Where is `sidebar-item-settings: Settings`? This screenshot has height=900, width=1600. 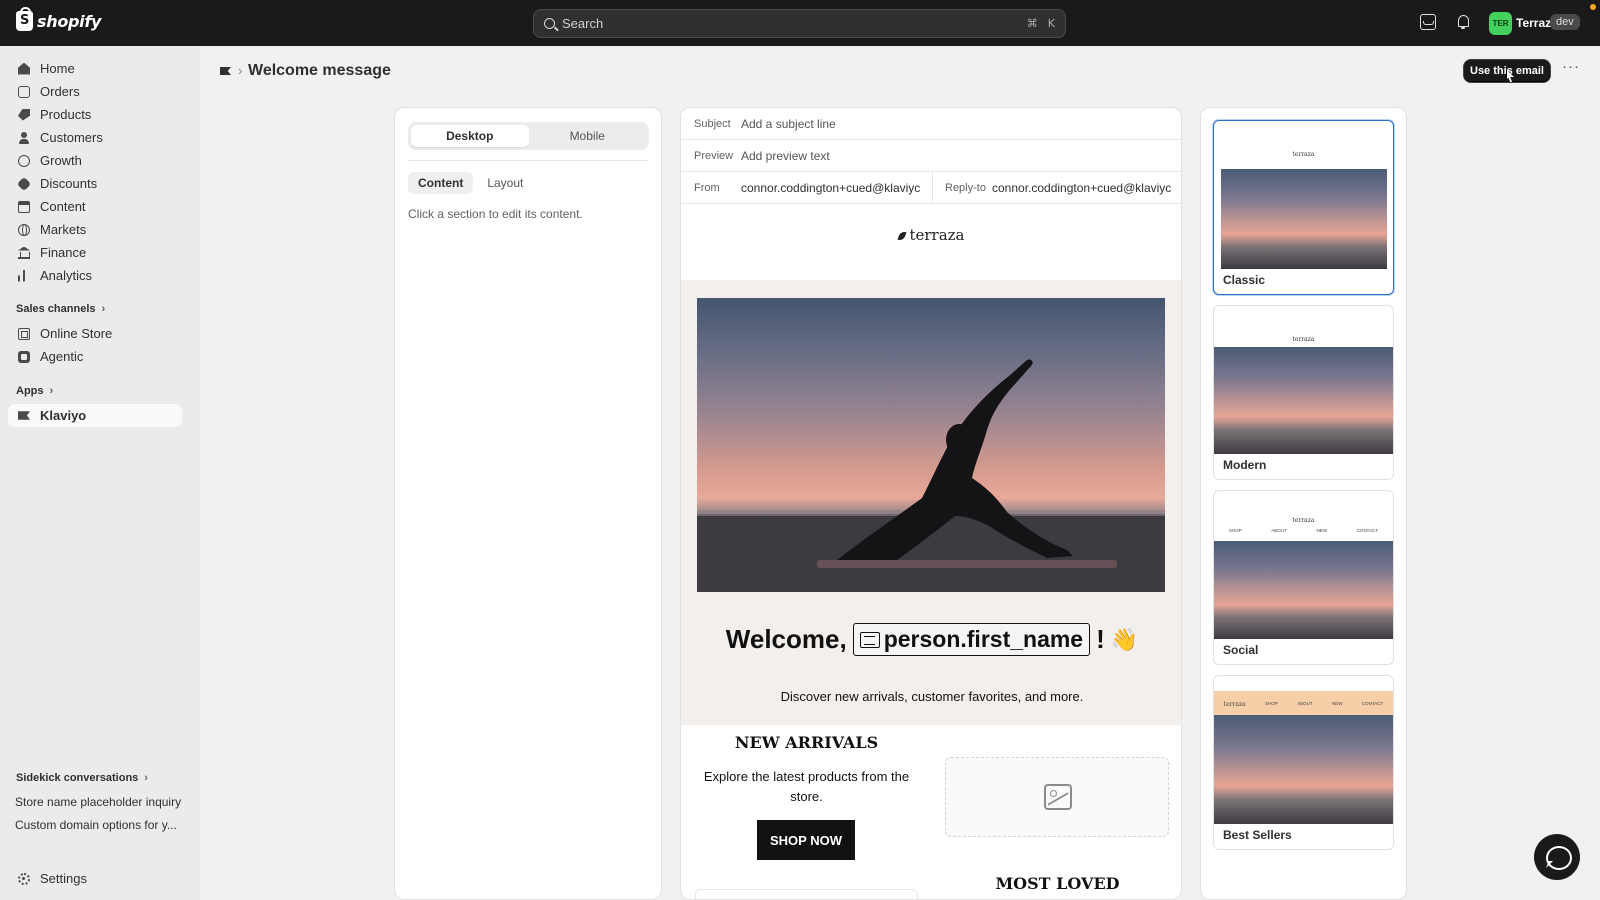
sidebar-item-settings: Settings is located at coordinates (95, 878).